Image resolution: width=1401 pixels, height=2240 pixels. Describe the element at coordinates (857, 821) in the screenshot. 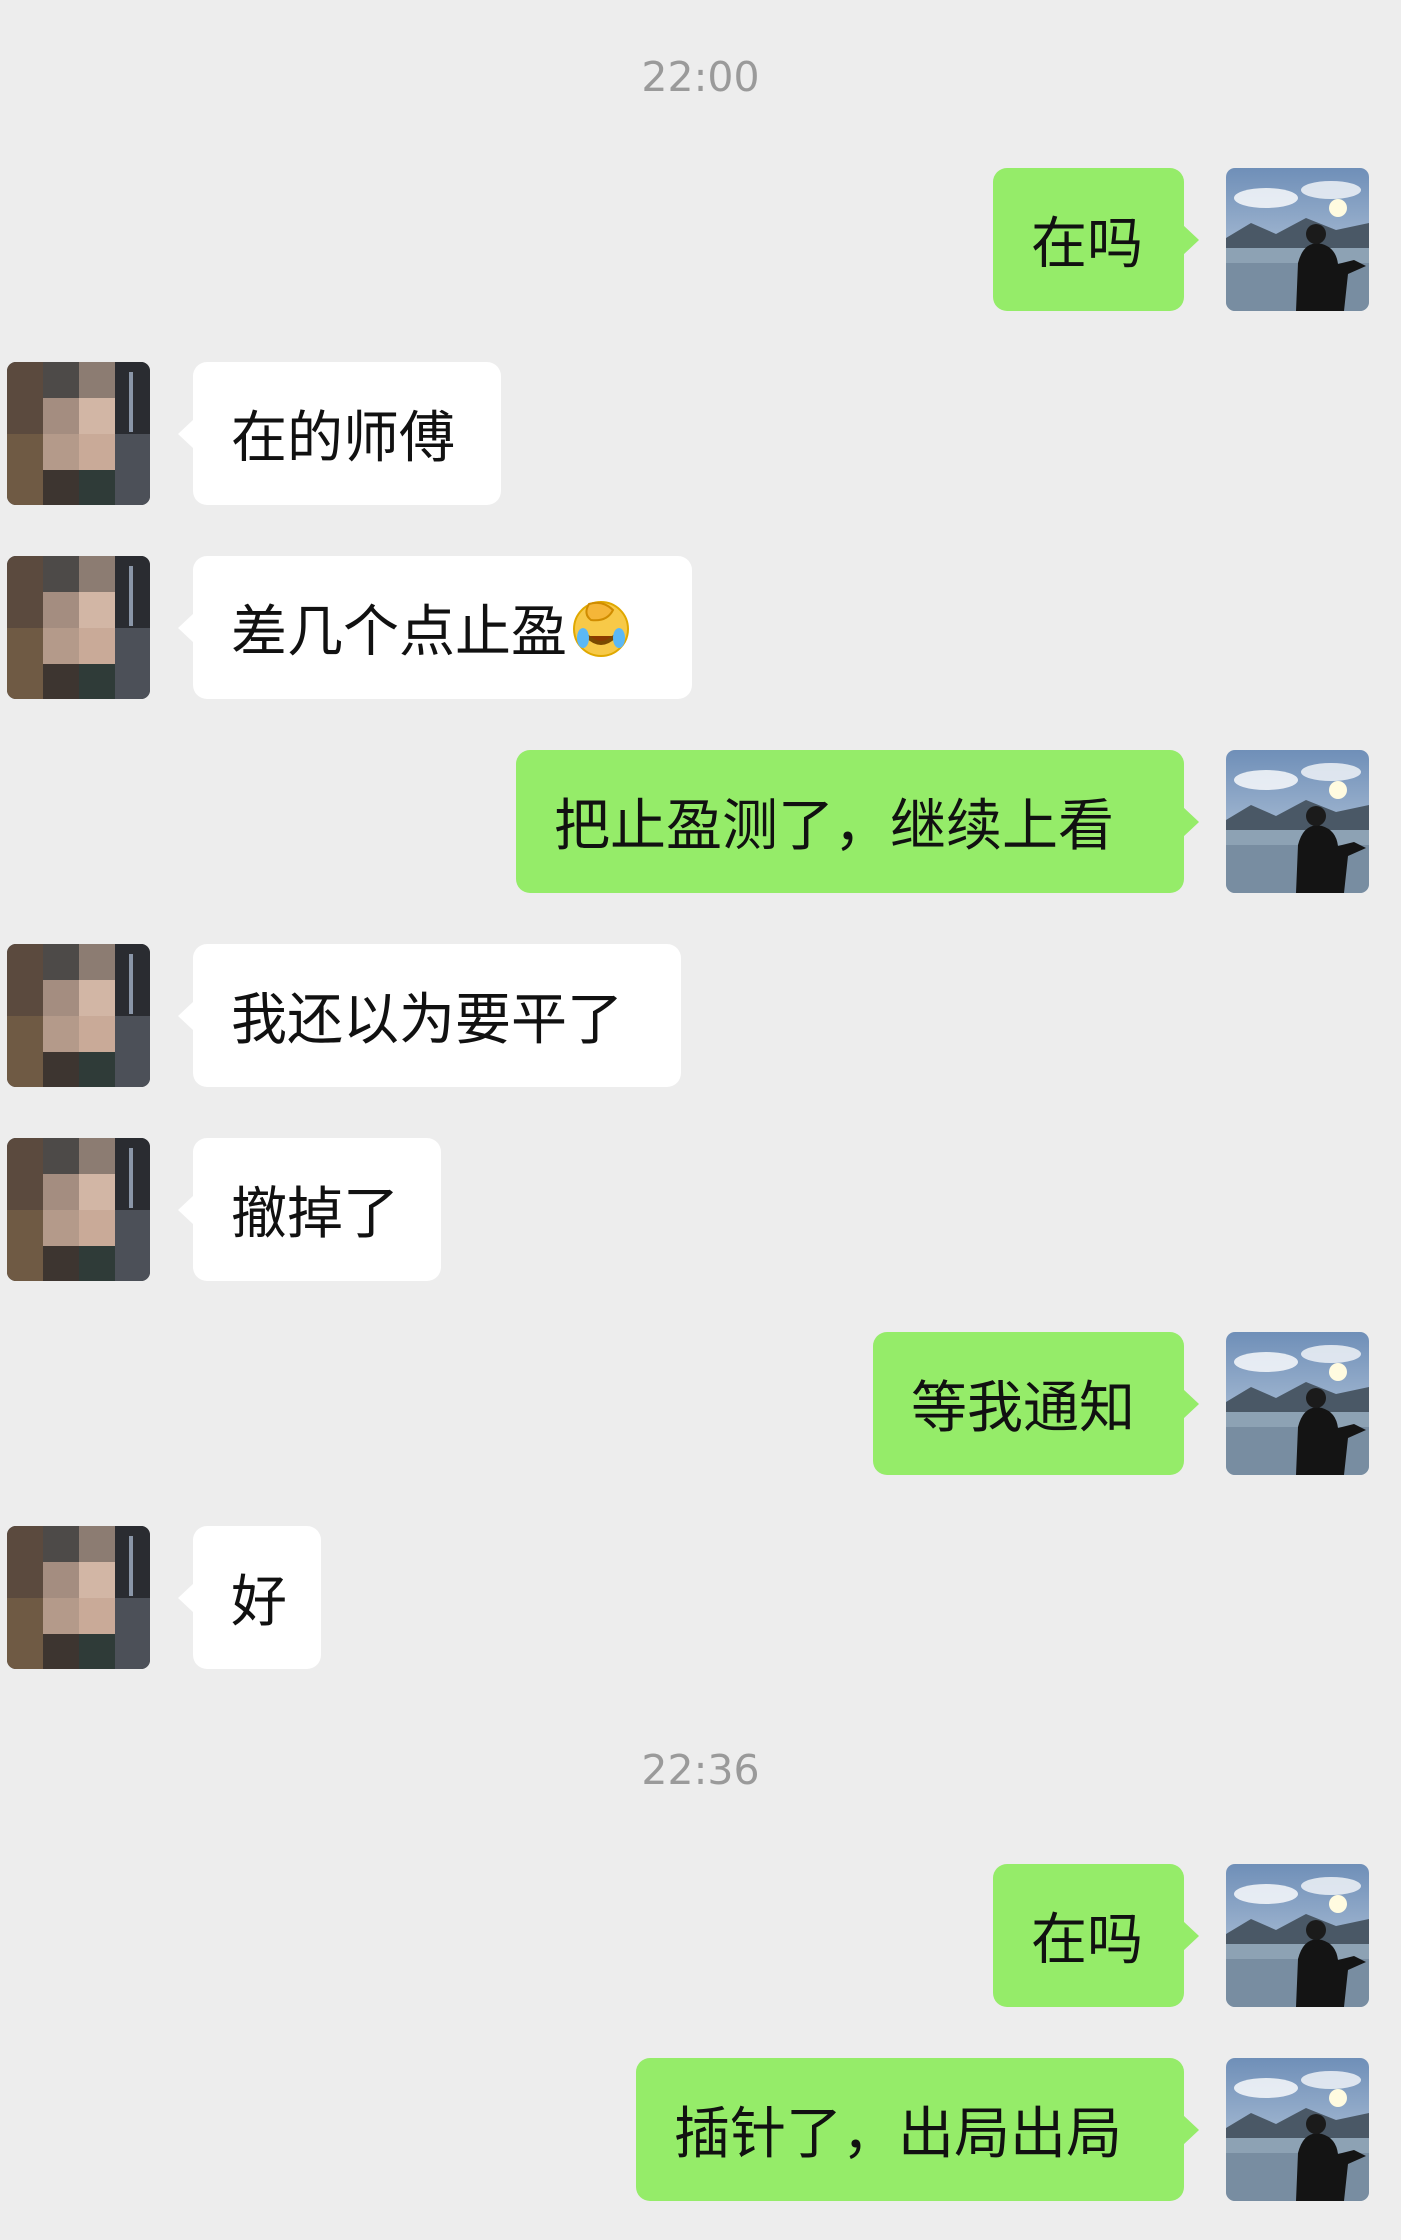

I see `outgoing-message-bubble: 把止盈测了，继续上看` at that location.